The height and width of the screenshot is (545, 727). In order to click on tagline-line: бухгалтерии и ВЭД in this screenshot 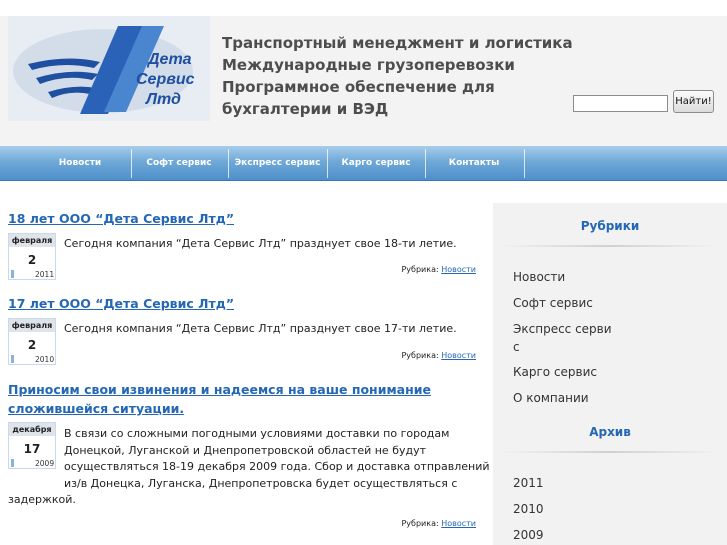, I will do `click(305, 109)`.